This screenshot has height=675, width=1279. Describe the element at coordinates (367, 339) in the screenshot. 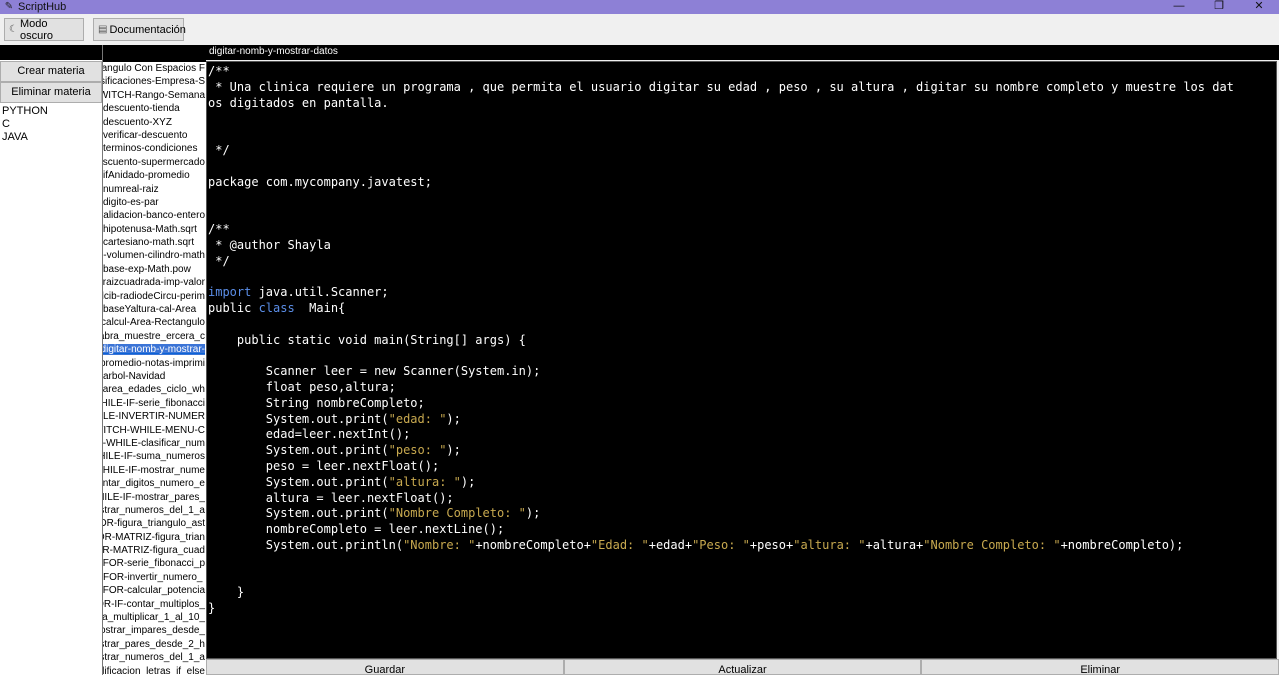

I see `code-line: public static void main(String[] args) {` at that location.